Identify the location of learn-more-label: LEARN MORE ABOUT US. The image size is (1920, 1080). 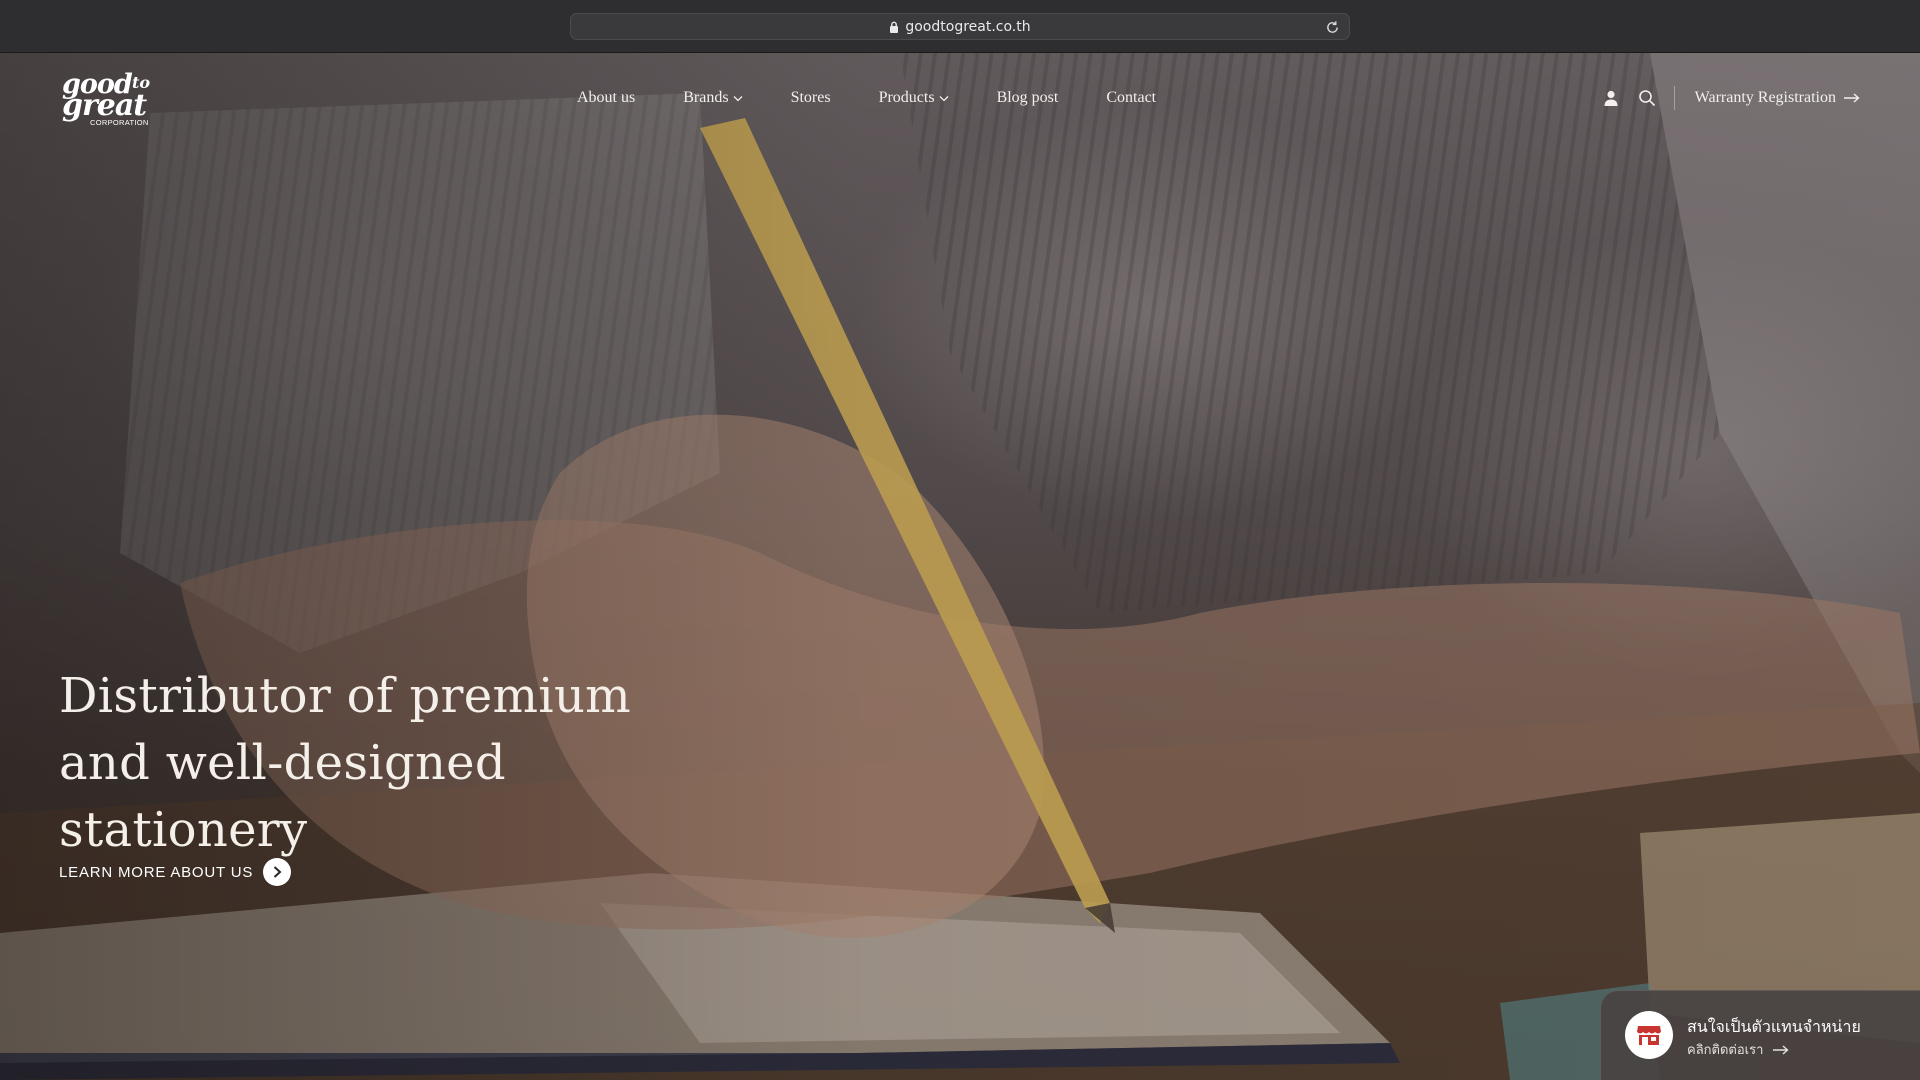
(156, 872).